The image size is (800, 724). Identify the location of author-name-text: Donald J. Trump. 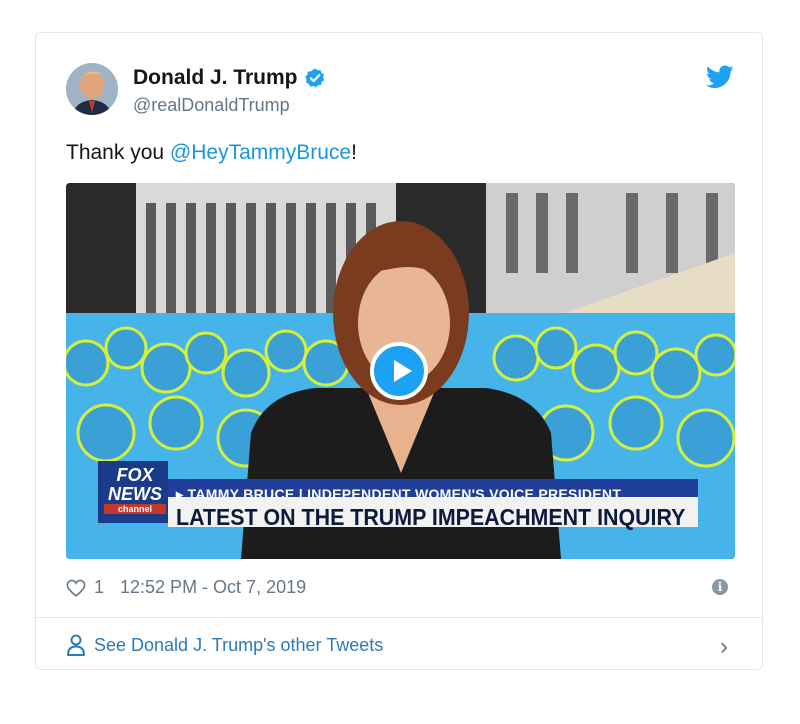
(215, 78).